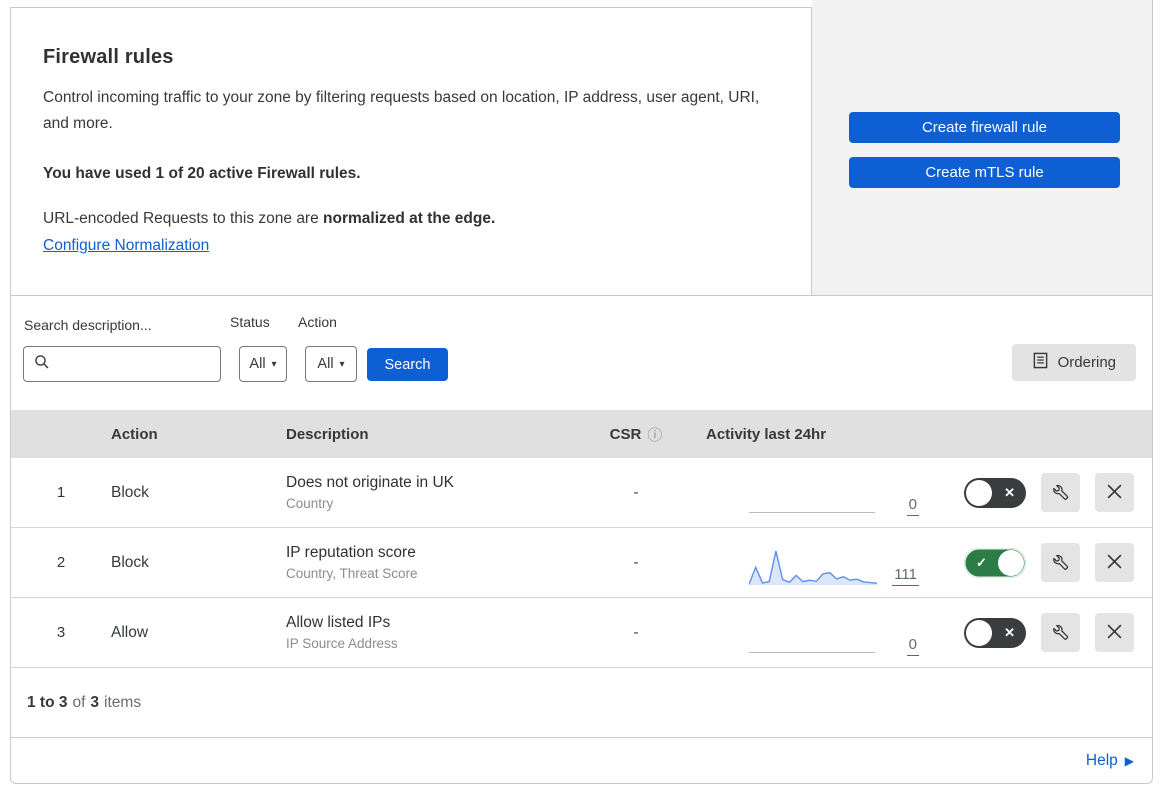 The height and width of the screenshot is (791, 1161). Describe the element at coordinates (654, 434) in the screenshot. I see `info-icon: ⓘ` at that location.